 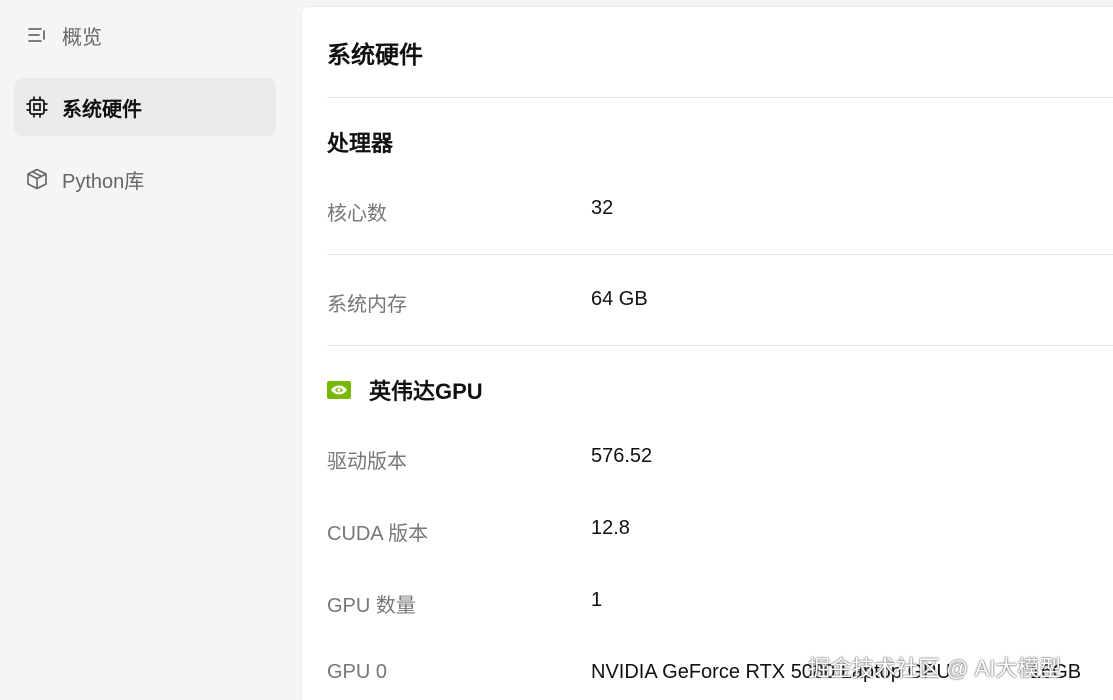 What do you see at coordinates (602, 208) in the screenshot?
I see `row-value-cores: 32` at bounding box center [602, 208].